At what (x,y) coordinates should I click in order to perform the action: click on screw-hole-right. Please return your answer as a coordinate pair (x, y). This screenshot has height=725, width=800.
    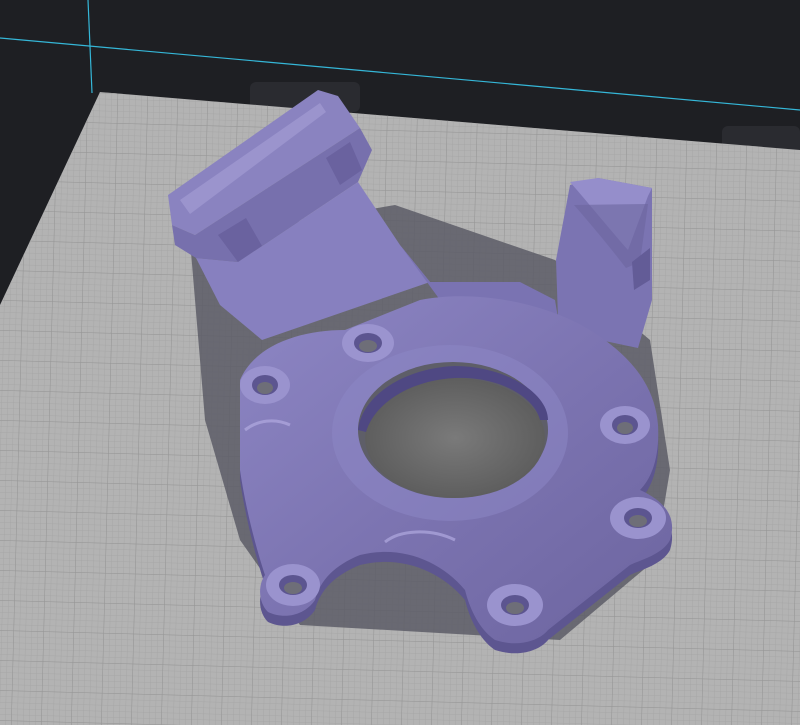
    Looking at the image, I should click on (625, 425).